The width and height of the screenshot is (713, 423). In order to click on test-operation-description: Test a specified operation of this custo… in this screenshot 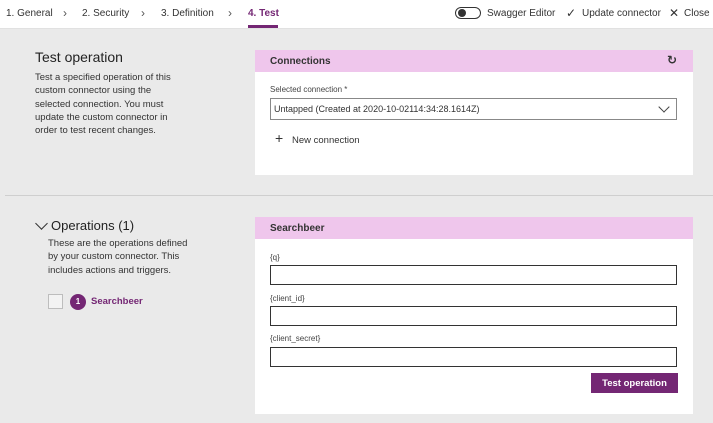, I will do `click(103, 104)`.